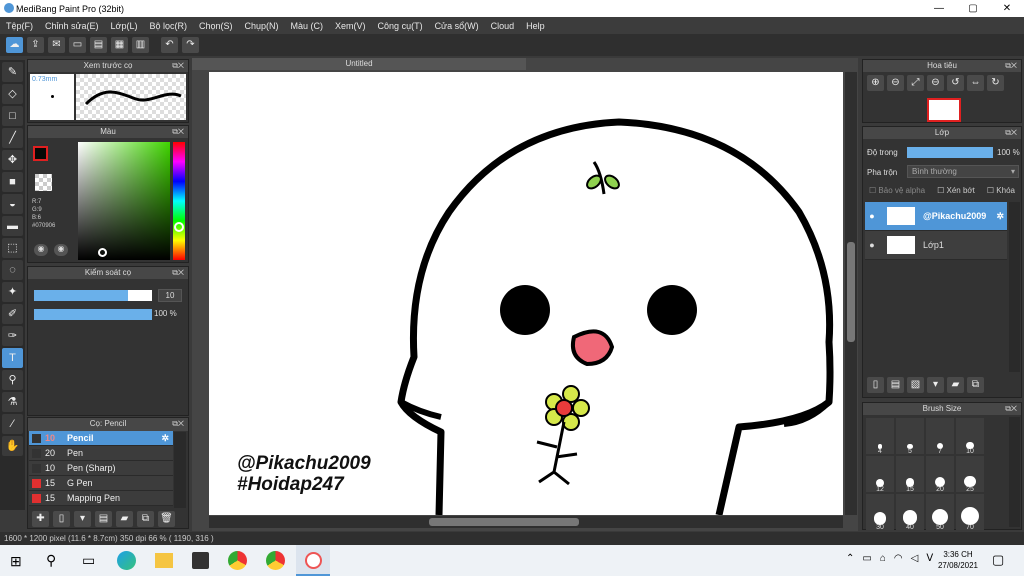 Image resolution: width=1024 pixels, height=576 pixels. What do you see at coordinates (850, 558) in the screenshot?
I see `chevron-up-icon: ⌃` at bounding box center [850, 558].